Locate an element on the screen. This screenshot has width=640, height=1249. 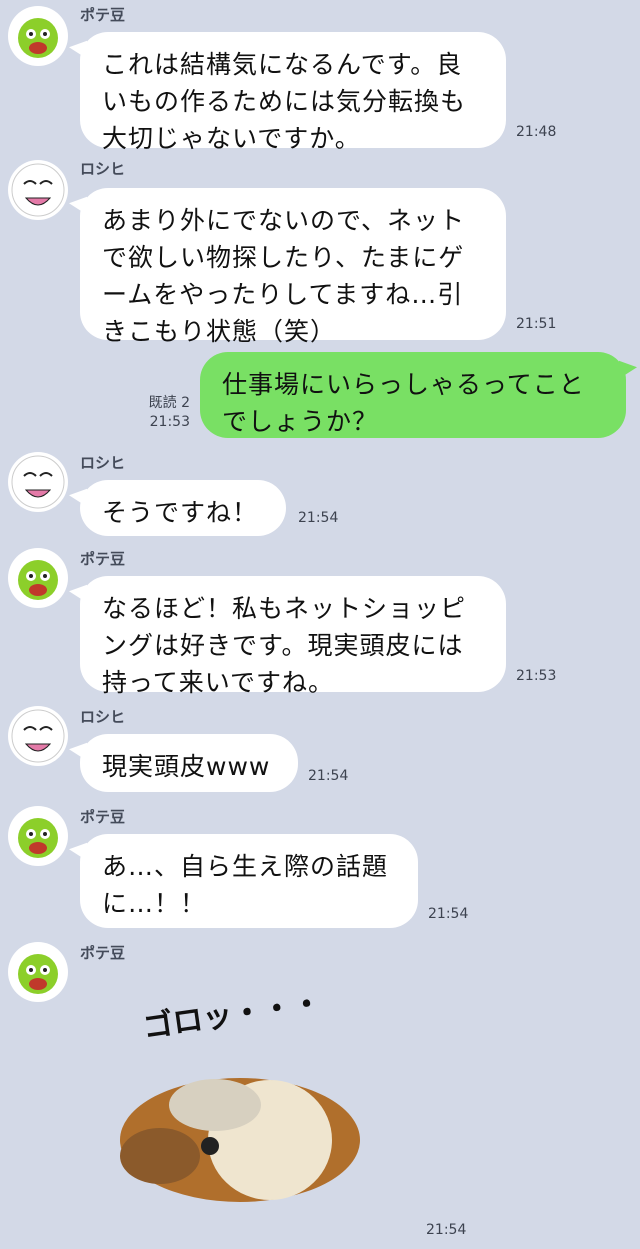
message-bubble: そうですね！ is located at coordinates (183, 508).